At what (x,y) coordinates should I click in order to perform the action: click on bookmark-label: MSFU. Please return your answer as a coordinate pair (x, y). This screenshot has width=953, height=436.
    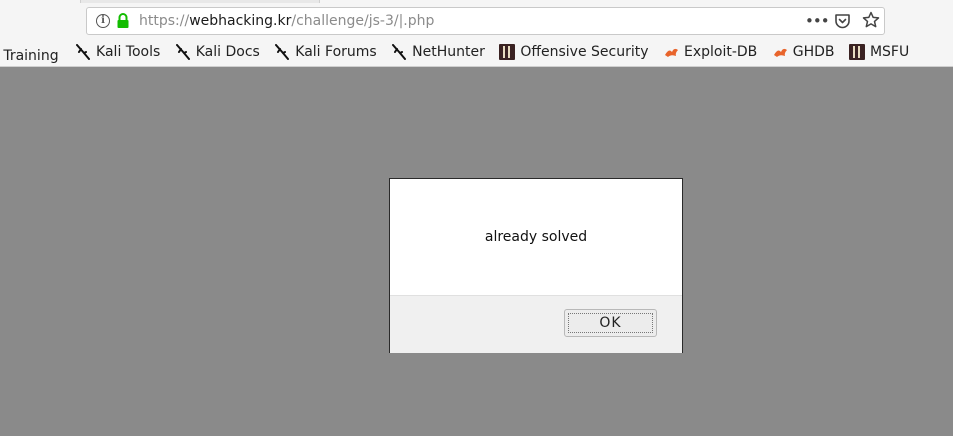
    Looking at the image, I should click on (889, 52).